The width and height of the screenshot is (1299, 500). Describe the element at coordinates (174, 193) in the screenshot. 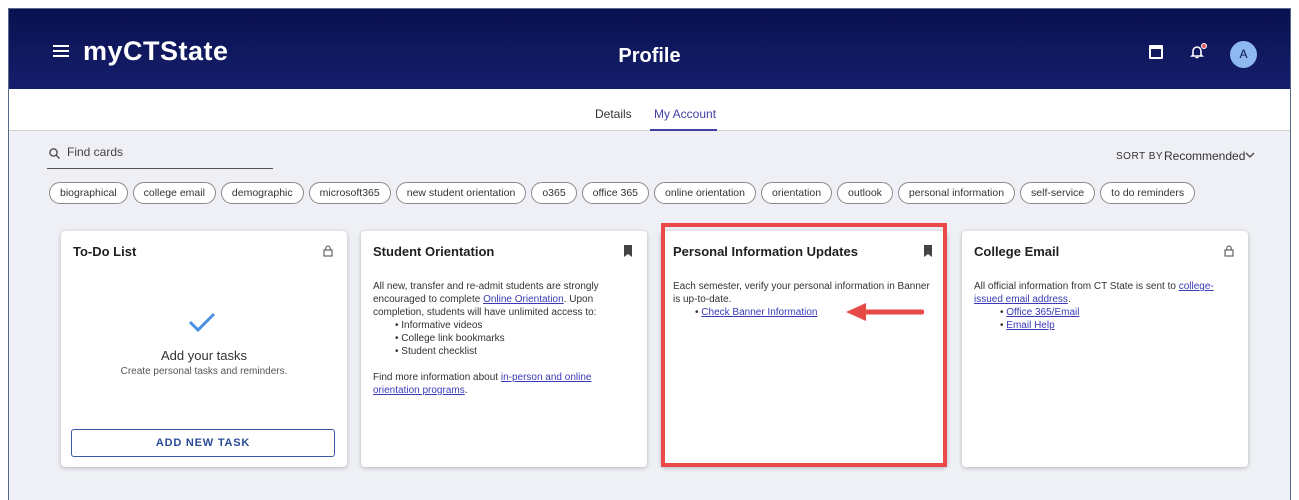

I see `tag-chip: college email` at that location.